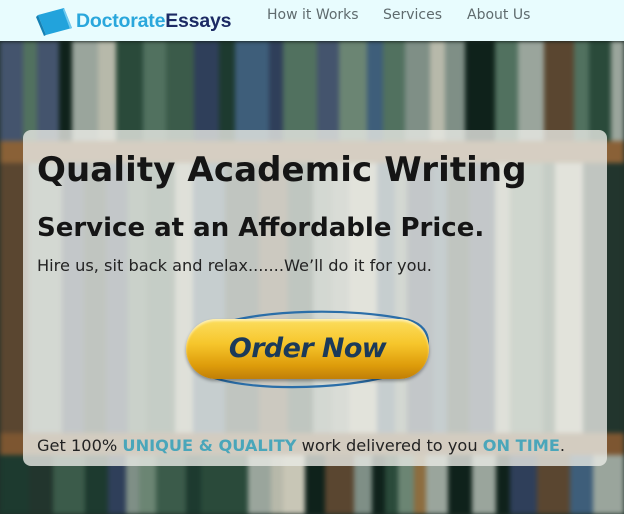  I want to click on nav-services: Services, so click(412, 15).